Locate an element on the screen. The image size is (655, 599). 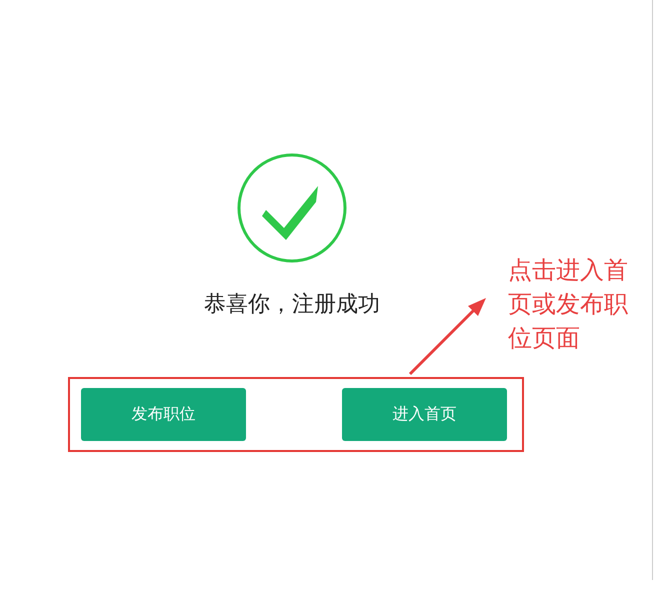
annotation-text: 点击进入首页或发布职位页面 is located at coordinates (568, 304).